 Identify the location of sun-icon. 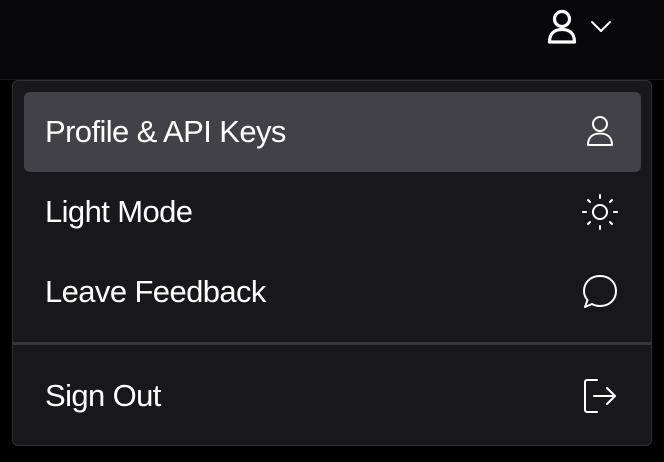
(600, 212).